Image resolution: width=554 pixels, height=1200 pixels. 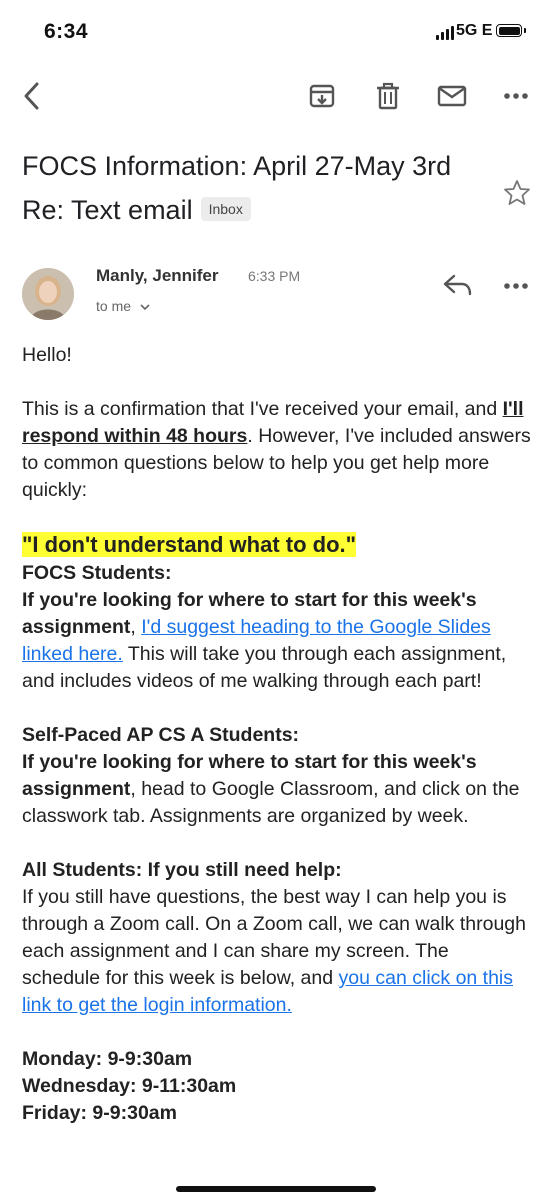 I want to click on mark-unread-button, so click(x=452, y=96).